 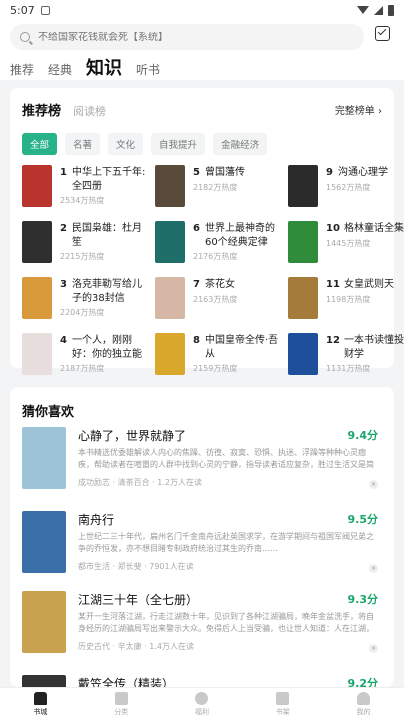 What do you see at coordinates (83, 144) in the screenshot?
I see `chip-classics: 名著` at bounding box center [83, 144].